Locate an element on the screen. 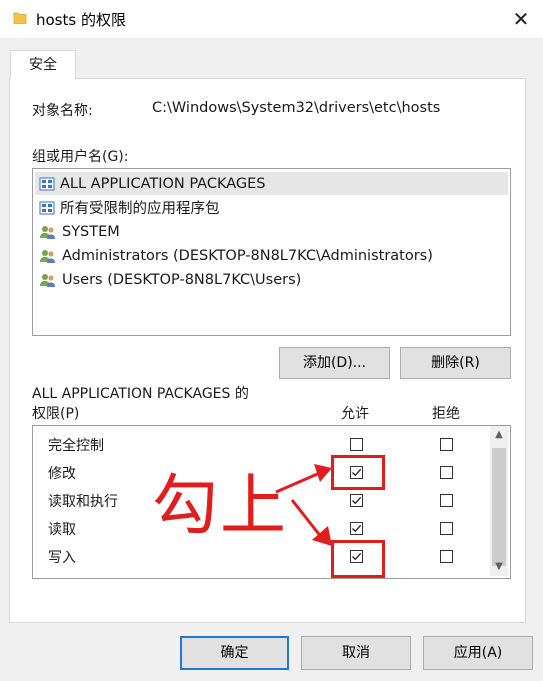 The image size is (543, 681). arrow-icon is located at coordinates (303, 505).